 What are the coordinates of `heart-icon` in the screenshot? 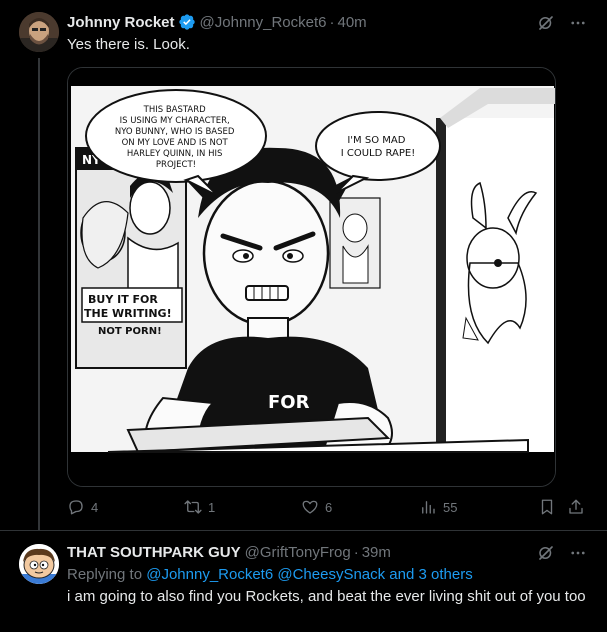 It's located at (310, 507).